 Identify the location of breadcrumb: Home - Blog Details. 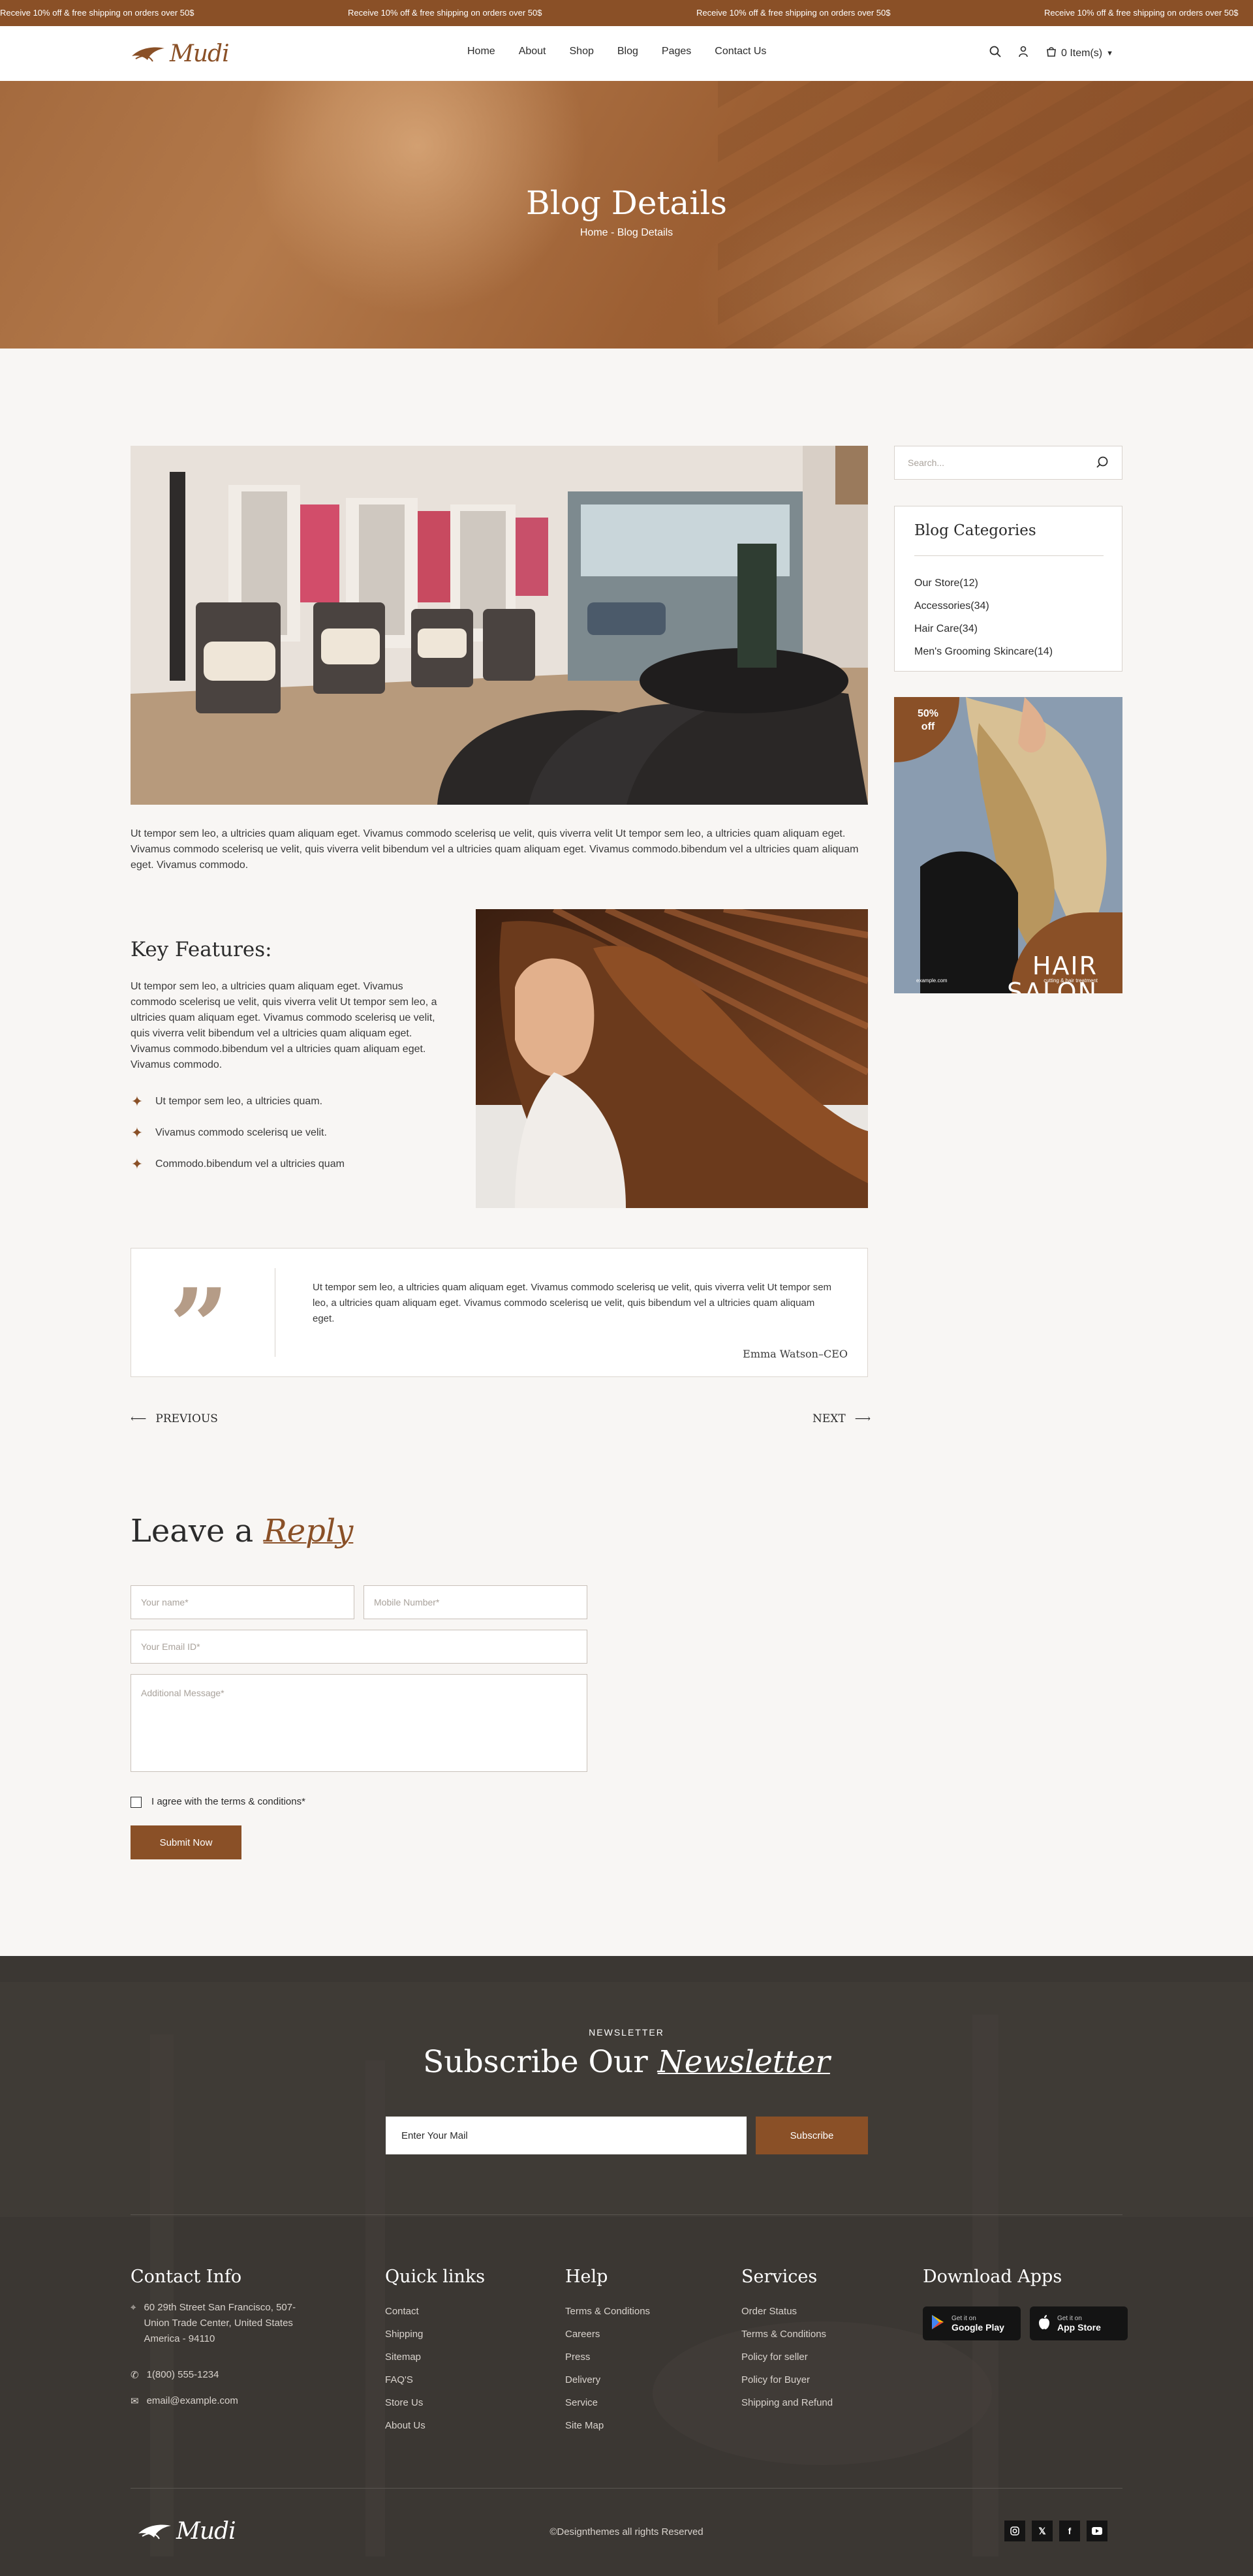
(626, 232).